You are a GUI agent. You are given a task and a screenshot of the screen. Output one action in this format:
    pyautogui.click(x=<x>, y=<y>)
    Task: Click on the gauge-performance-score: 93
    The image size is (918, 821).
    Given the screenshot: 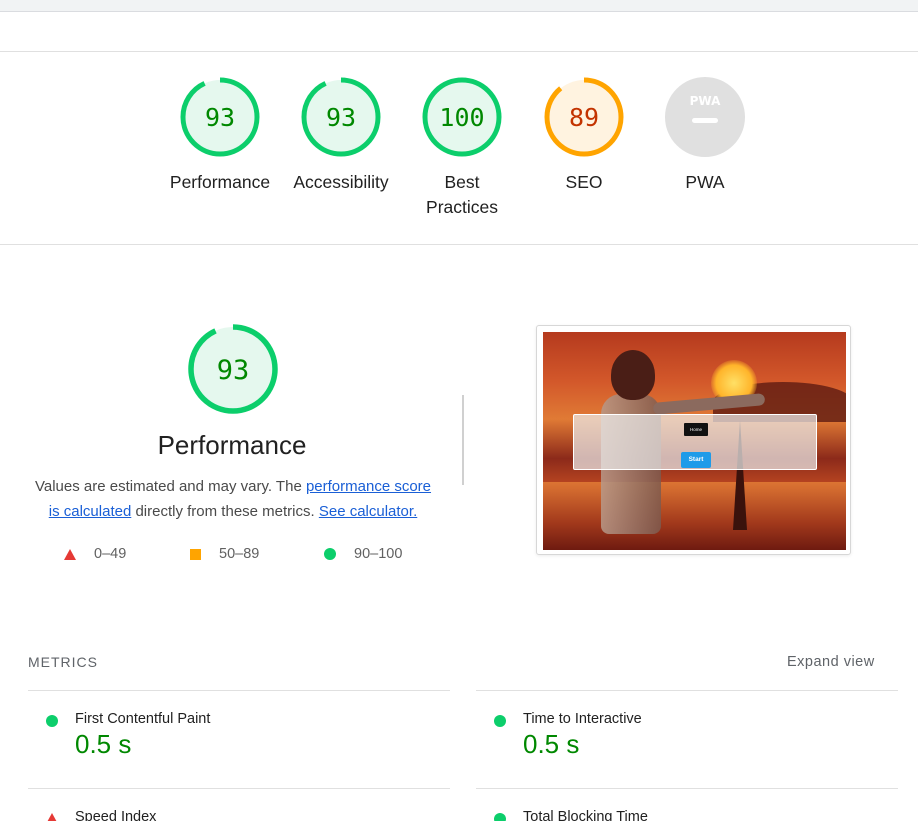 What is the action you would take?
    pyautogui.click(x=220, y=117)
    